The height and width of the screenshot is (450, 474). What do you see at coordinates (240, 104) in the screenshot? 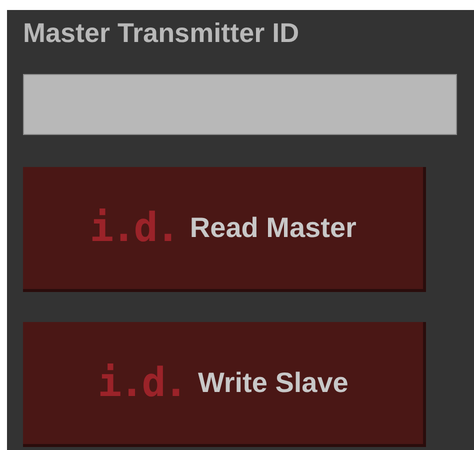
I see `id-input-field` at bounding box center [240, 104].